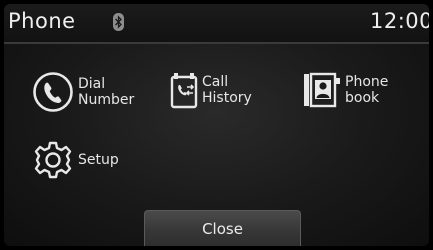 This screenshot has width=433, height=250. I want to click on gear-icon, so click(53, 160).